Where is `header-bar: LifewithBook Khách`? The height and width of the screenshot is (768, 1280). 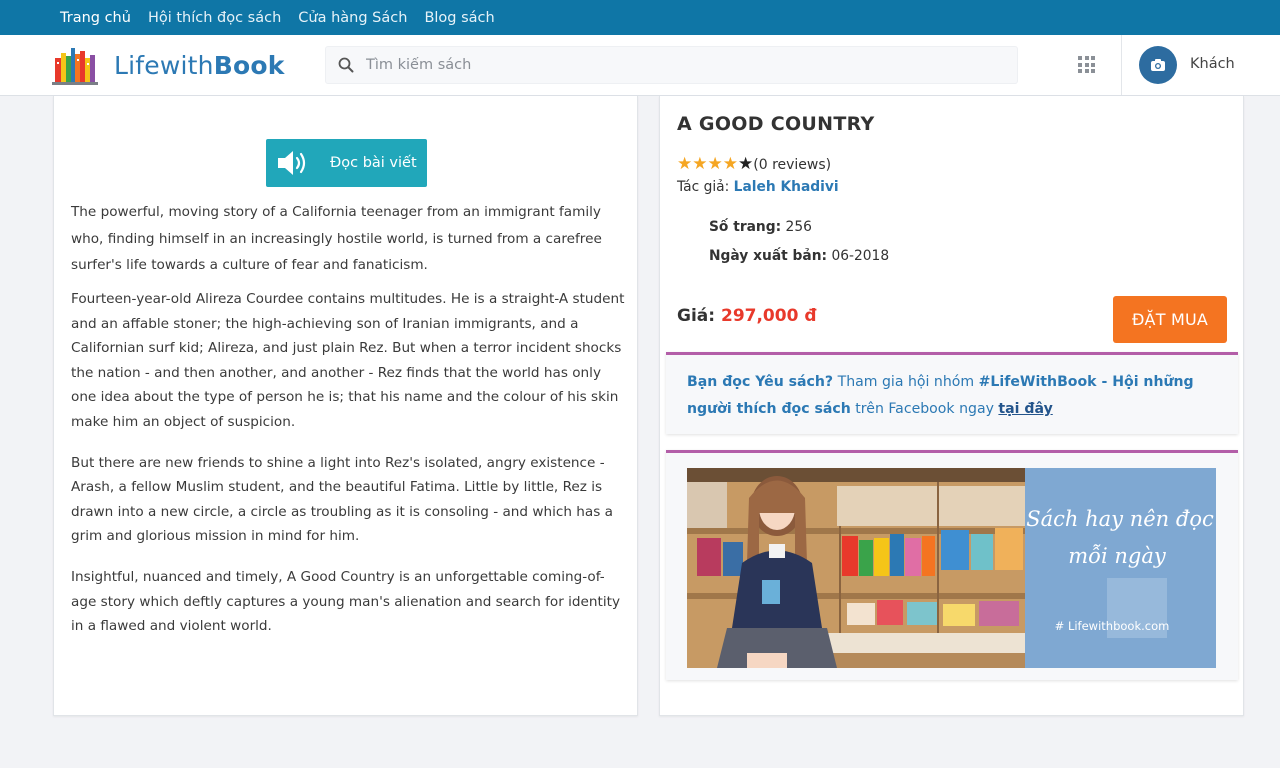 header-bar: LifewithBook Khách is located at coordinates (640, 65).